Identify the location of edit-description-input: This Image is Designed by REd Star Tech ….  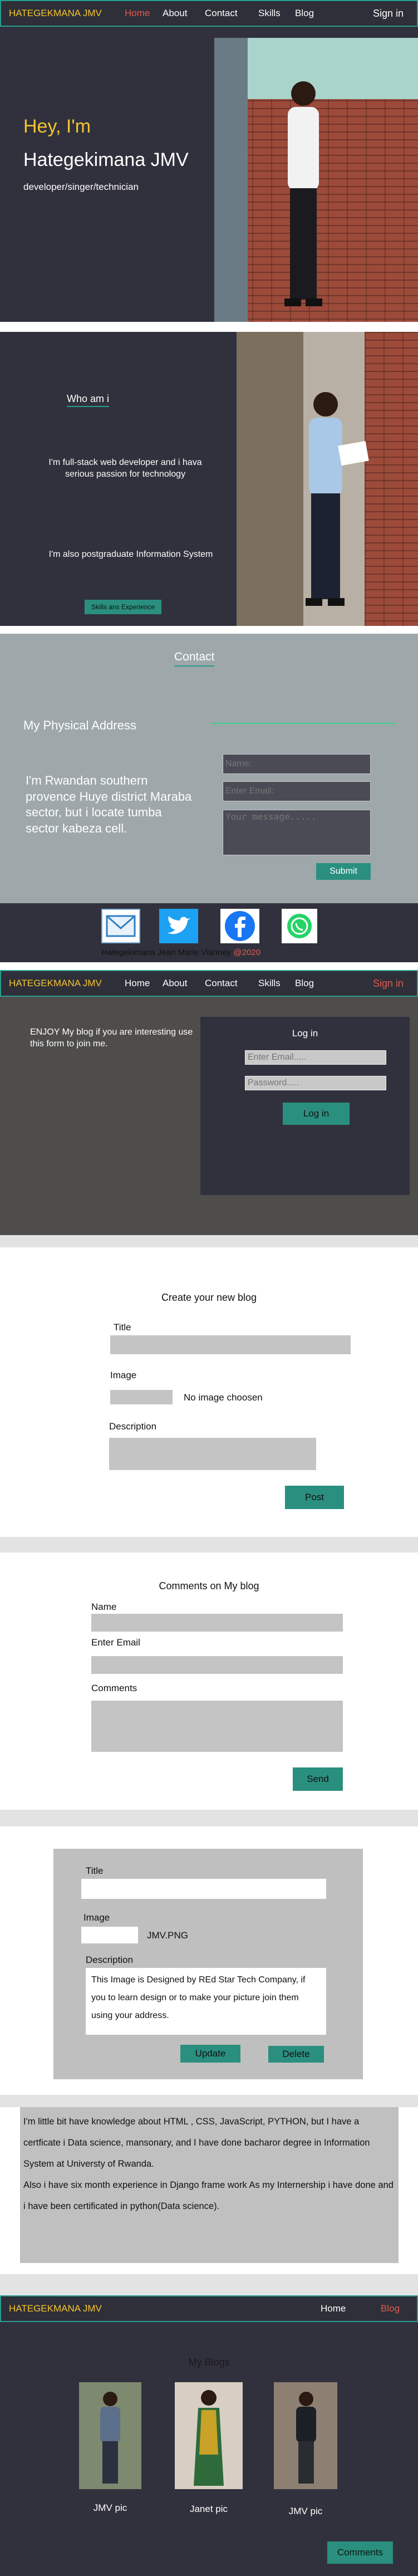
(206, 2001).